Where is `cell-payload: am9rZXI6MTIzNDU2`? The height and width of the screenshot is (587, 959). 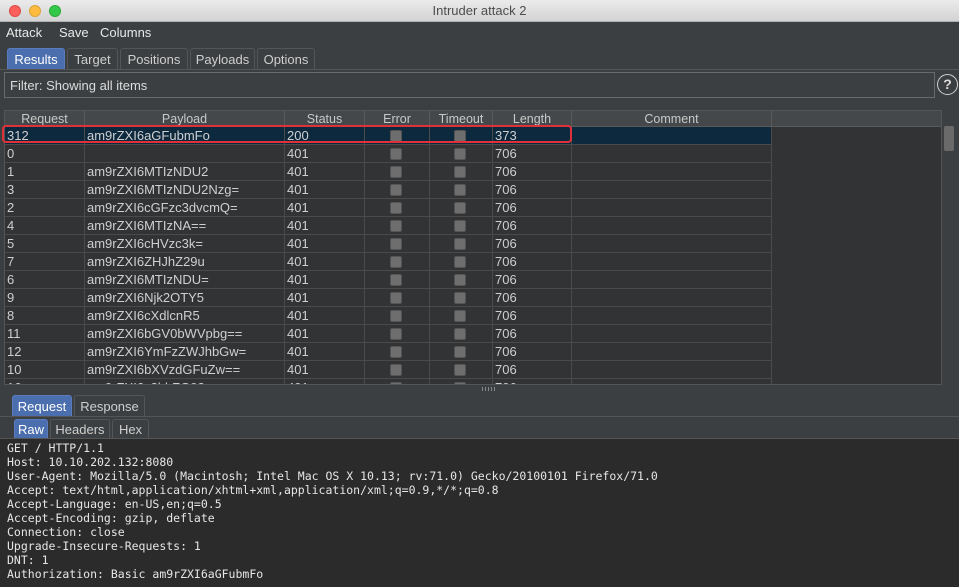
cell-payload: am9rZXI6MTIzNDU2 is located at coordinates (185, 172).